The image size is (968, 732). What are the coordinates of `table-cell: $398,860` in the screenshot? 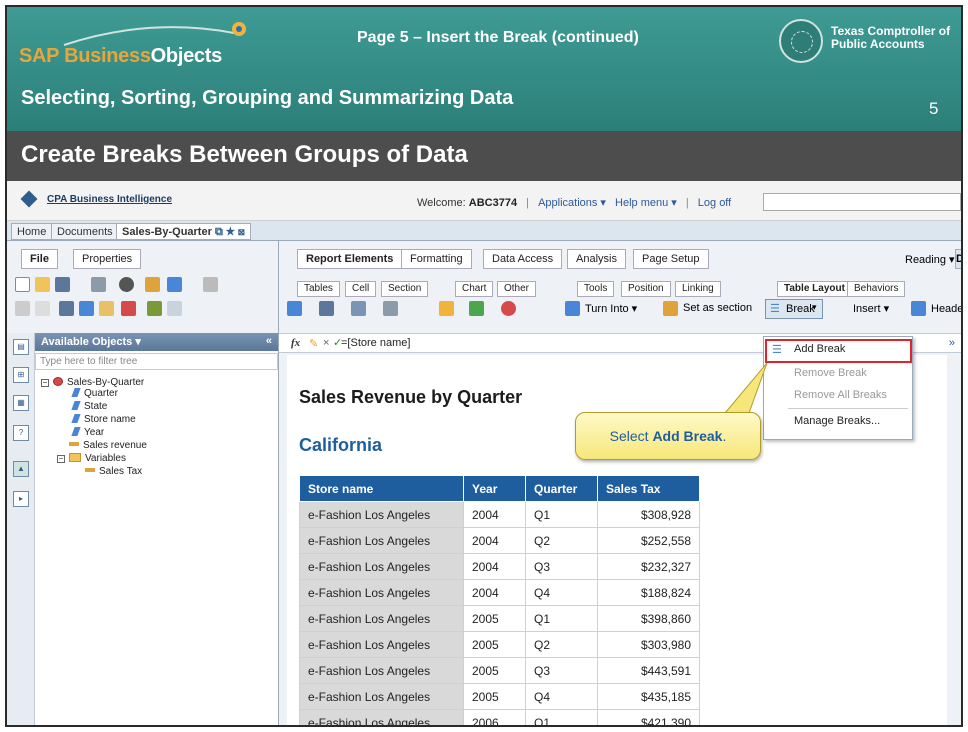 It's located at (648, 618).